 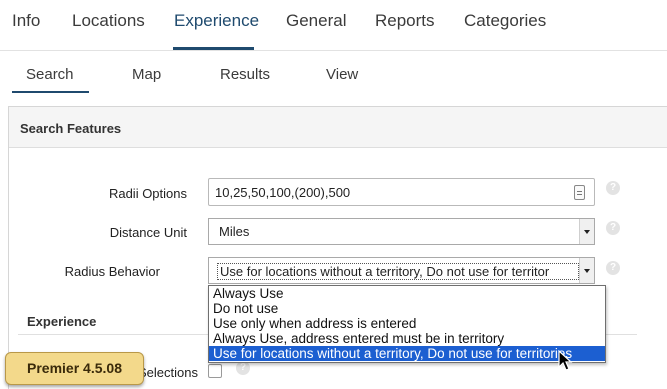 I want to click on tab-locations: Locations, so click(x=108, y=21).